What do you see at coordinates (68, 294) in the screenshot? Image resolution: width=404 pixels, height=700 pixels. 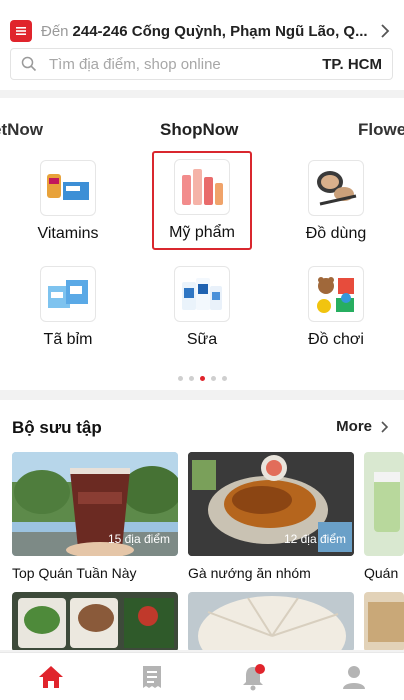 I see `diapers-icon` at bounding box center [68, 294].